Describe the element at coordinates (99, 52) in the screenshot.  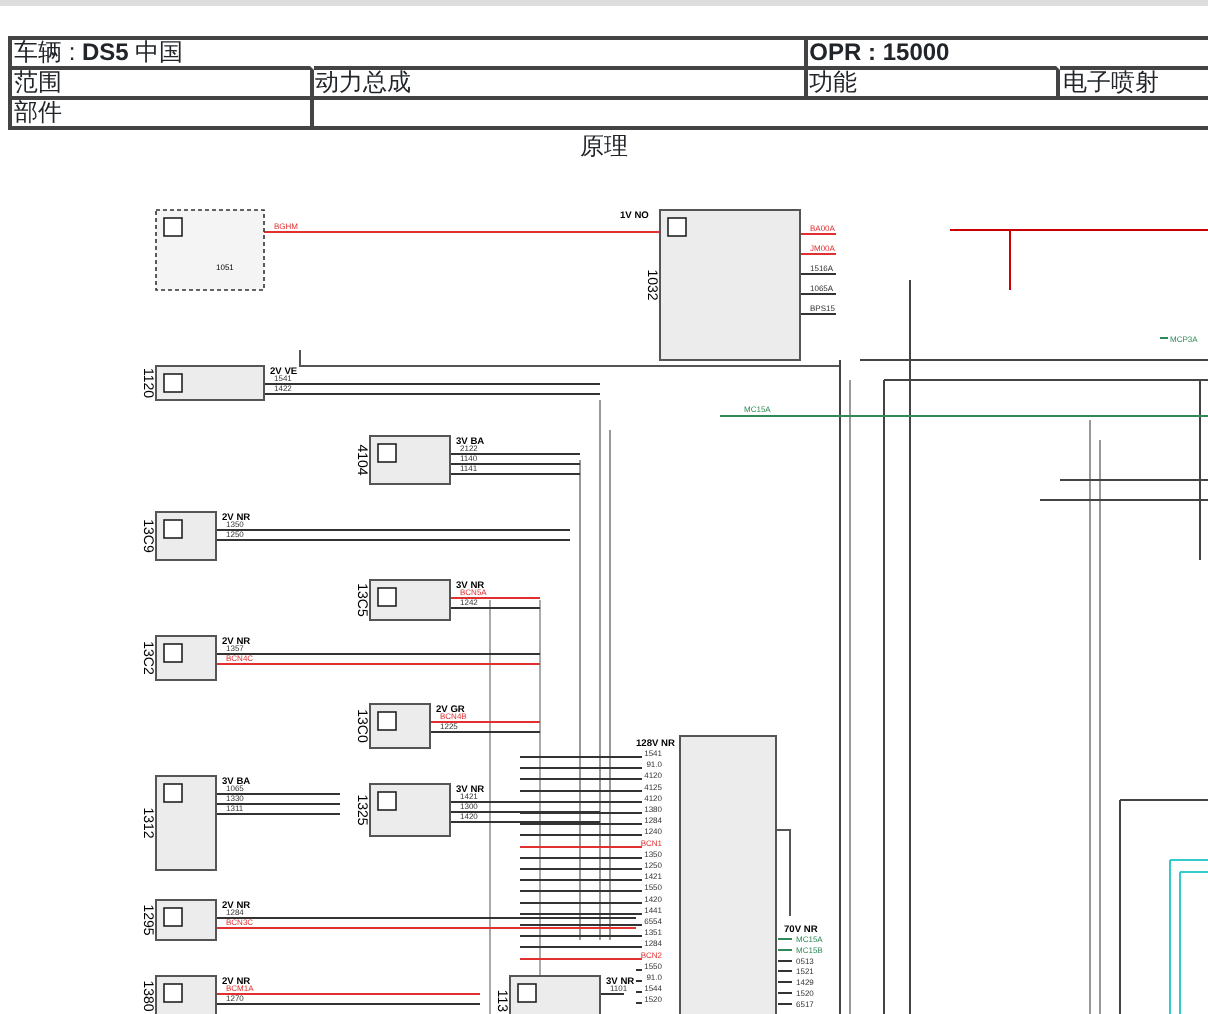
I see `header-text: 车辆 : DS5 中国` at that location.